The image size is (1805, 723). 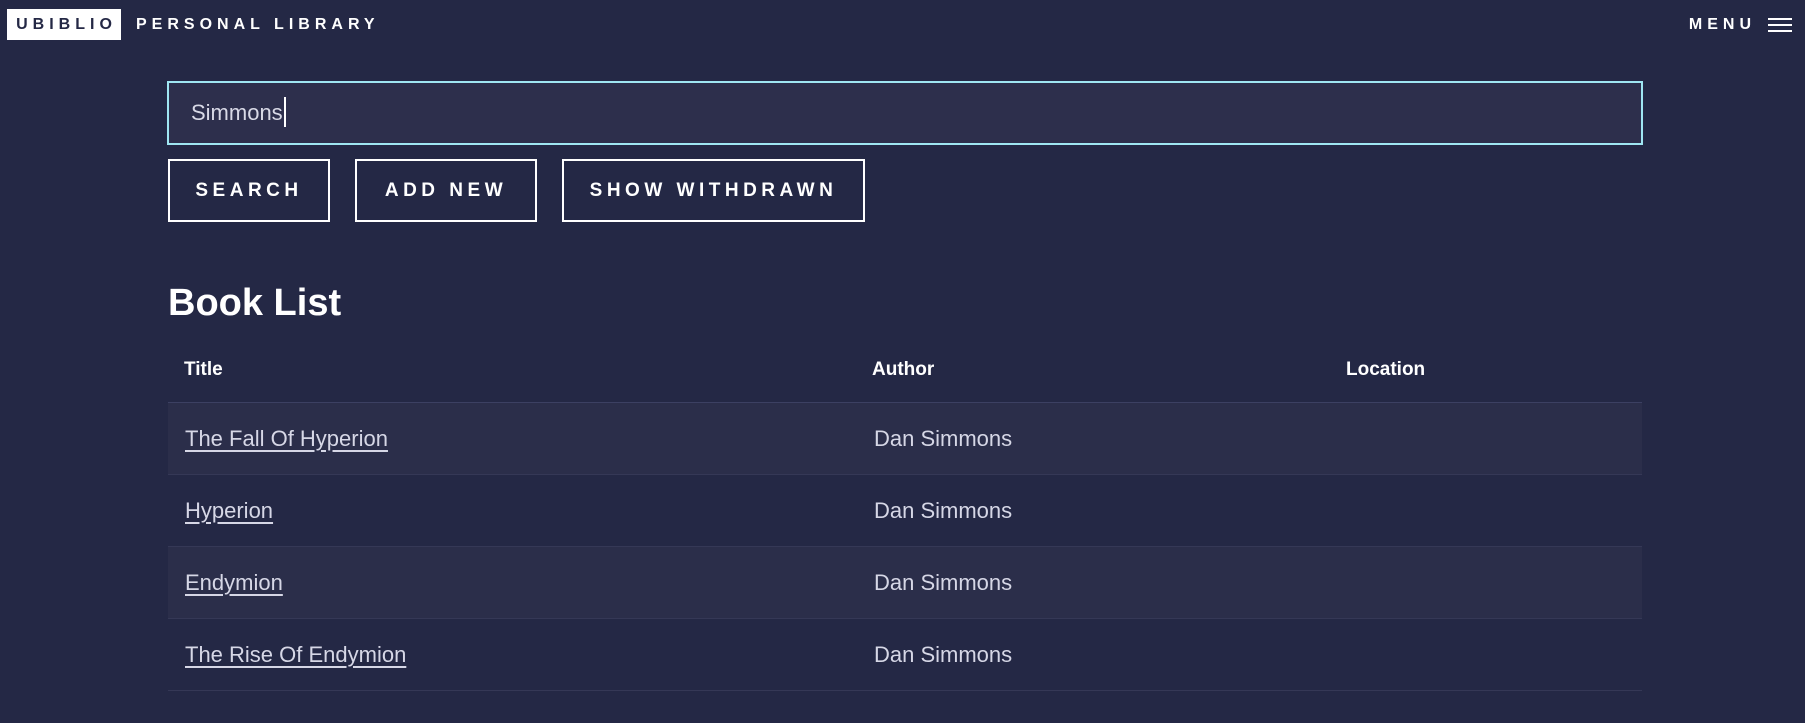 I want to click on table-row: The Fall Of Hyperion Dan Simmons, so click(x=905, y=439).